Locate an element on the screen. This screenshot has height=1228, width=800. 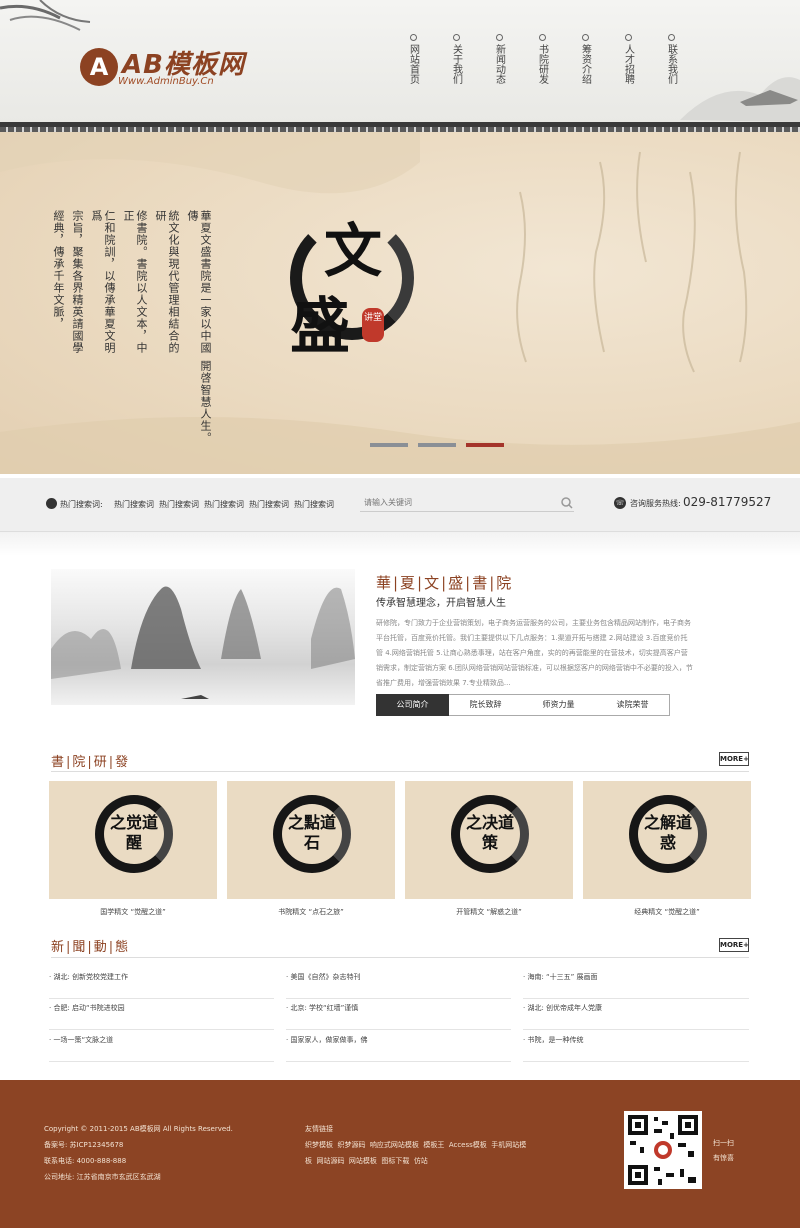
search-icon is located at coordinates (567, 503).